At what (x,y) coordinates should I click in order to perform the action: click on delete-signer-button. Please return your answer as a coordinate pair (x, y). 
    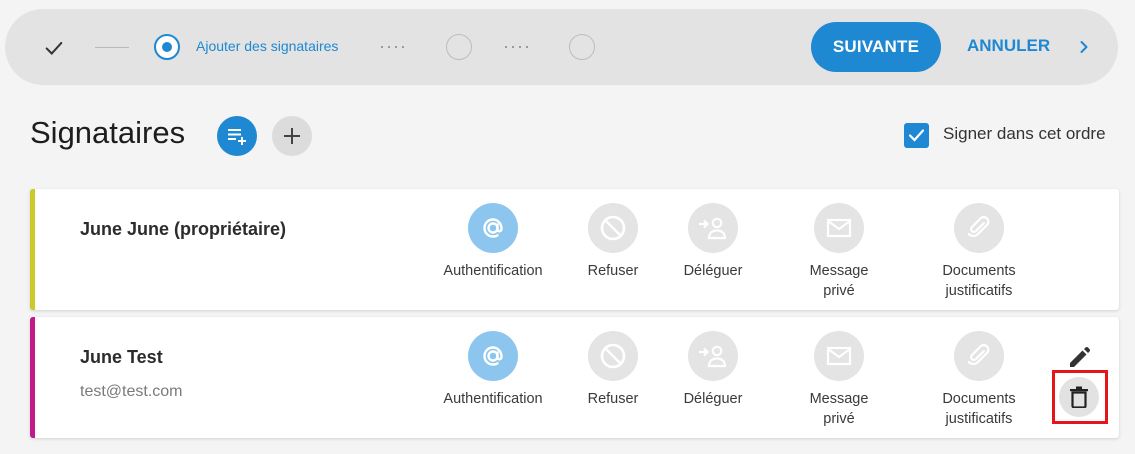
    Looking at the image, I should click on (1079, 397).